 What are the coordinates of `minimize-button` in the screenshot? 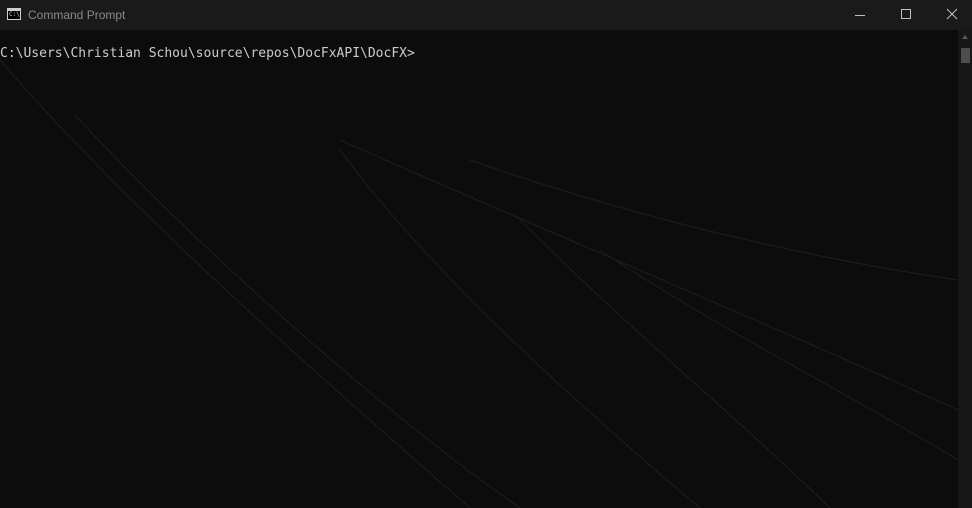 It's located at (860, 15).